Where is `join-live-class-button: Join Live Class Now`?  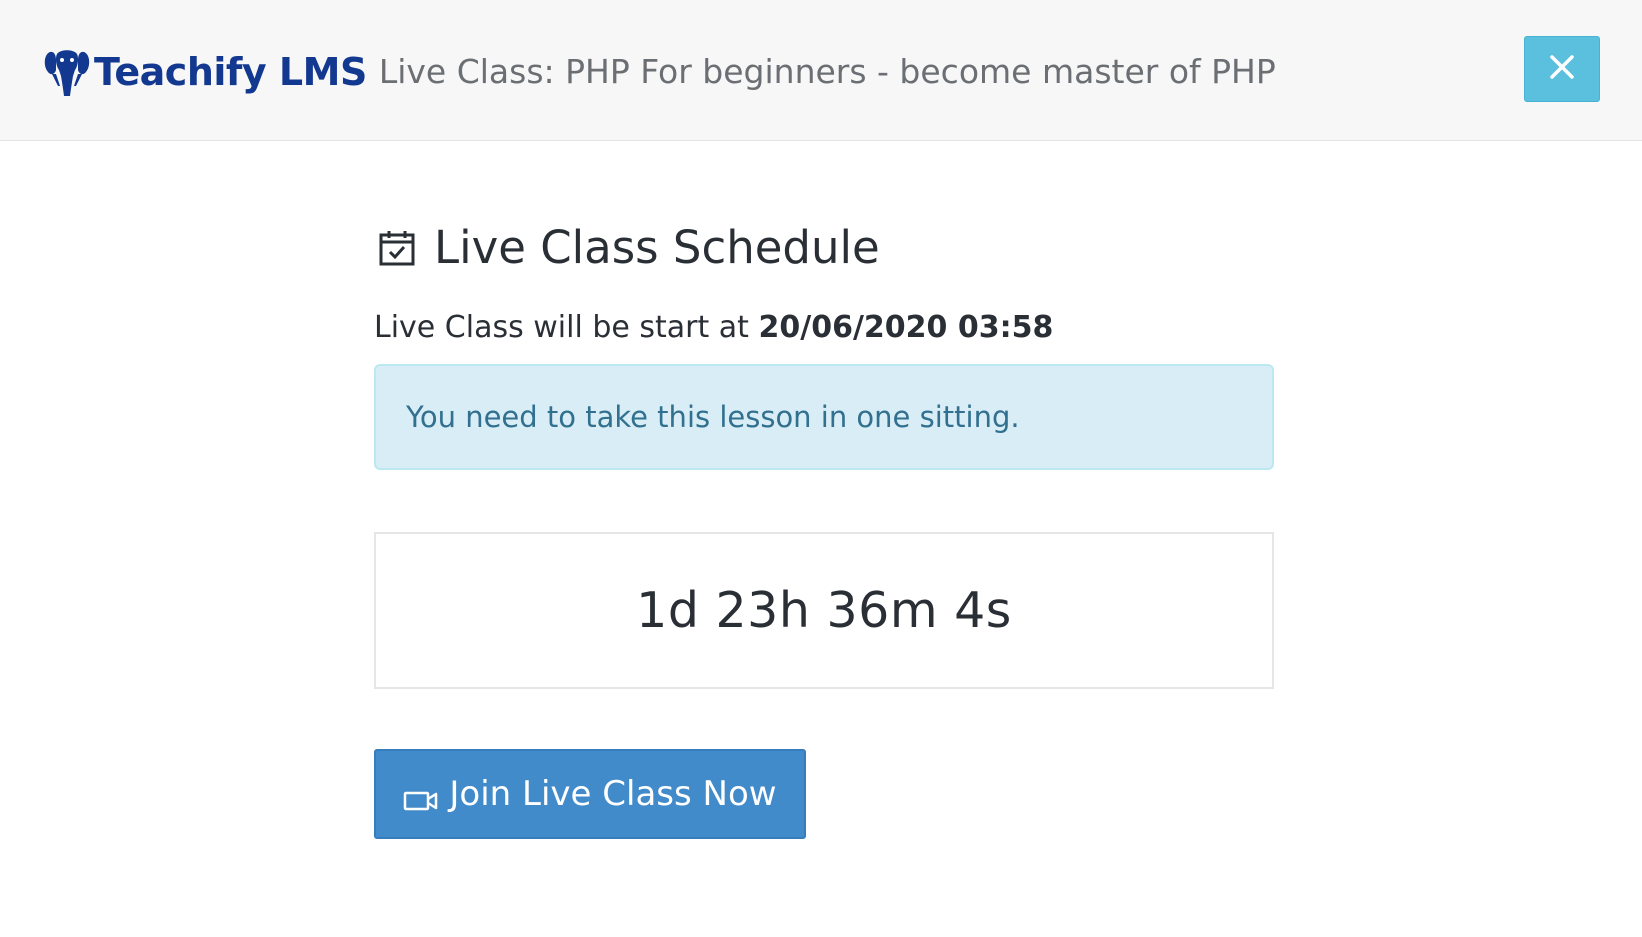
join-live-class-button: Join Live Class Now is located at coordinates (590, 794).